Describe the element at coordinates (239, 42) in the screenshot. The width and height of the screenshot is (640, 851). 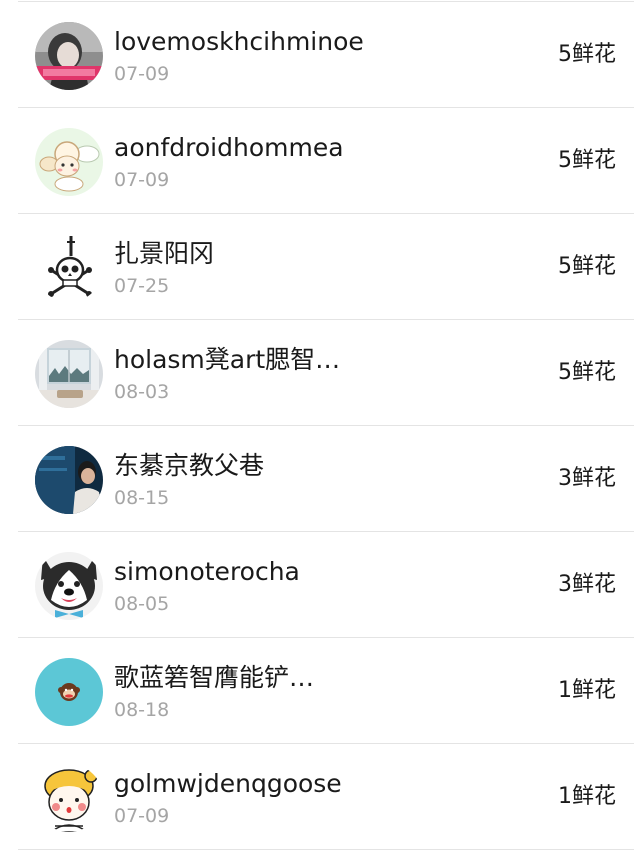
I see `user-name: lovemoskhcihminoe` at that location.